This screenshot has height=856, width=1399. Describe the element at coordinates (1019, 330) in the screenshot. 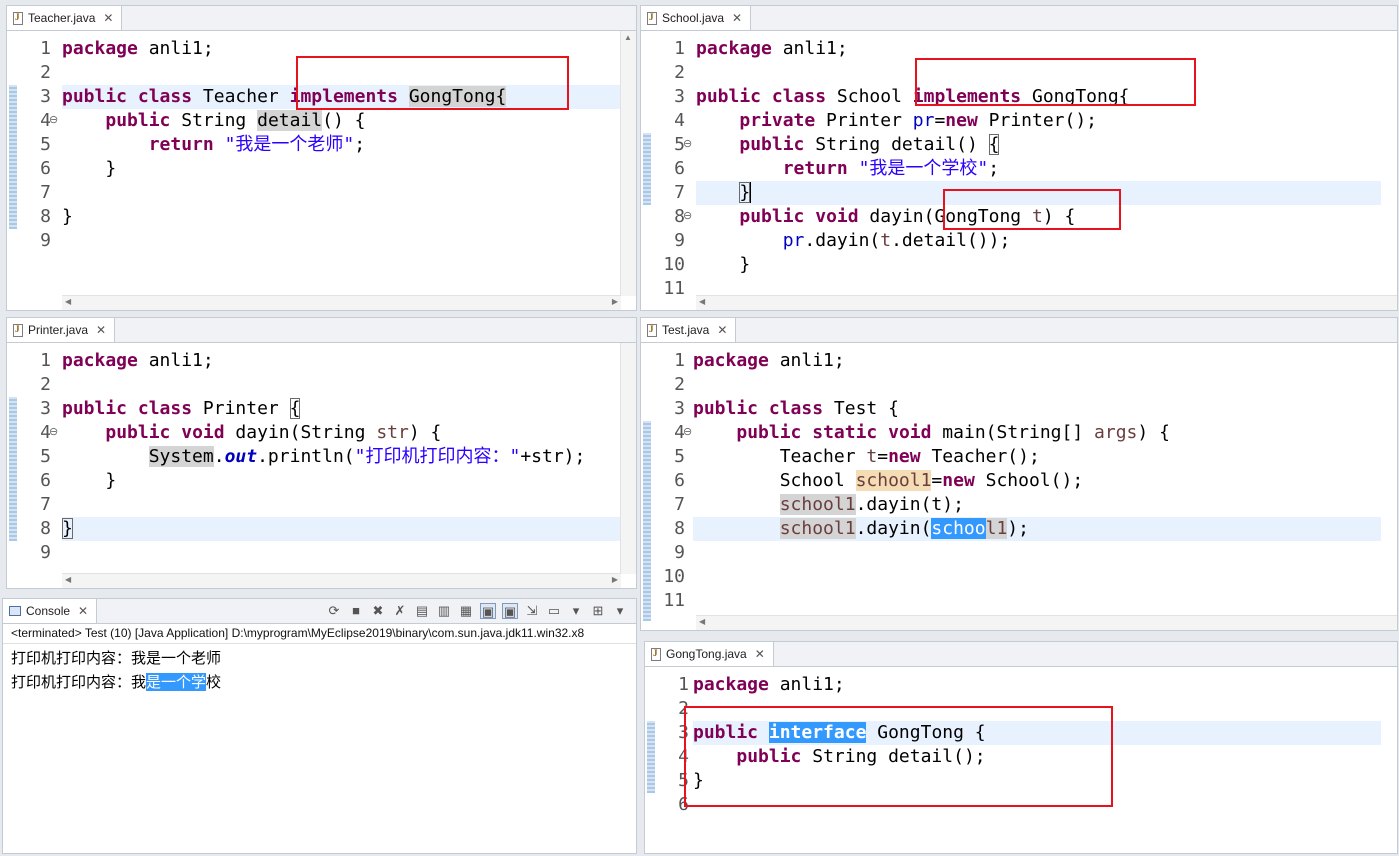

I see `test-tabbar: Test.java ✕` at that location.